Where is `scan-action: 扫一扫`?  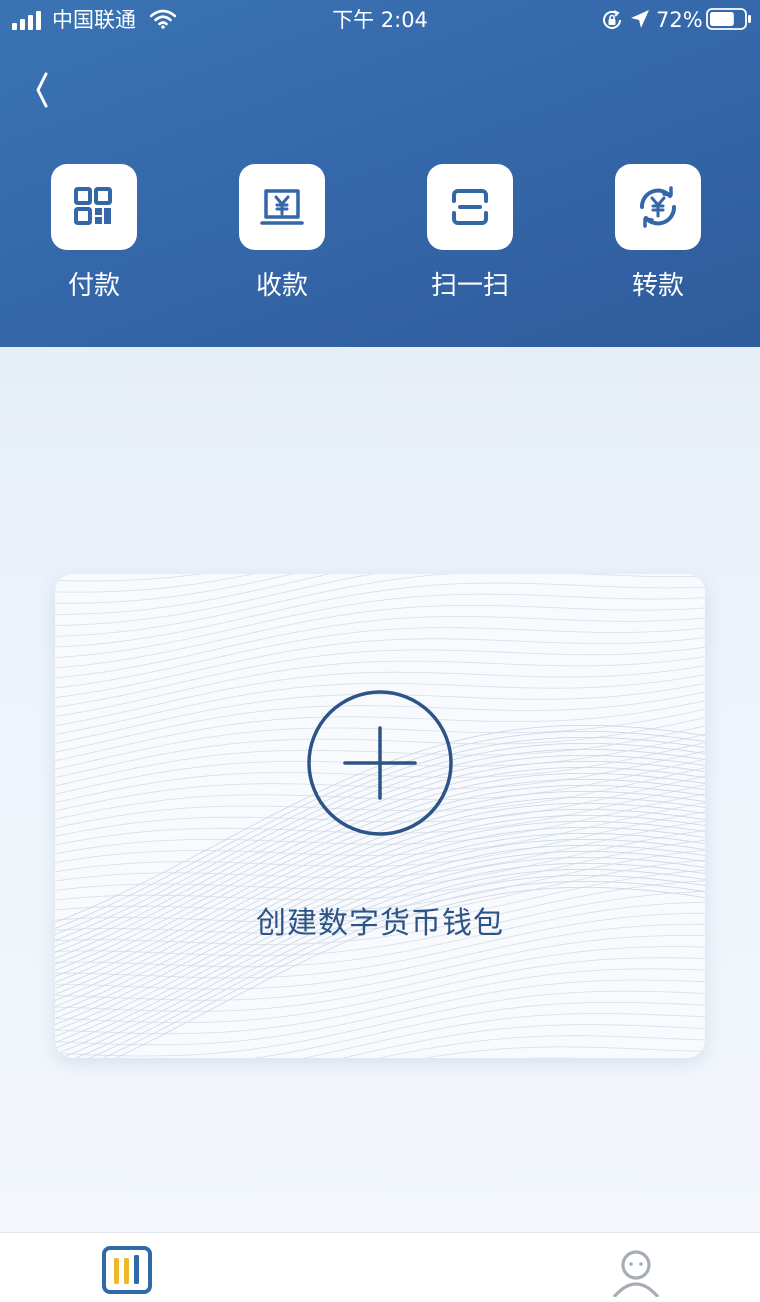 scan-action: 扫一扫 is located at coordinates (470, 239).